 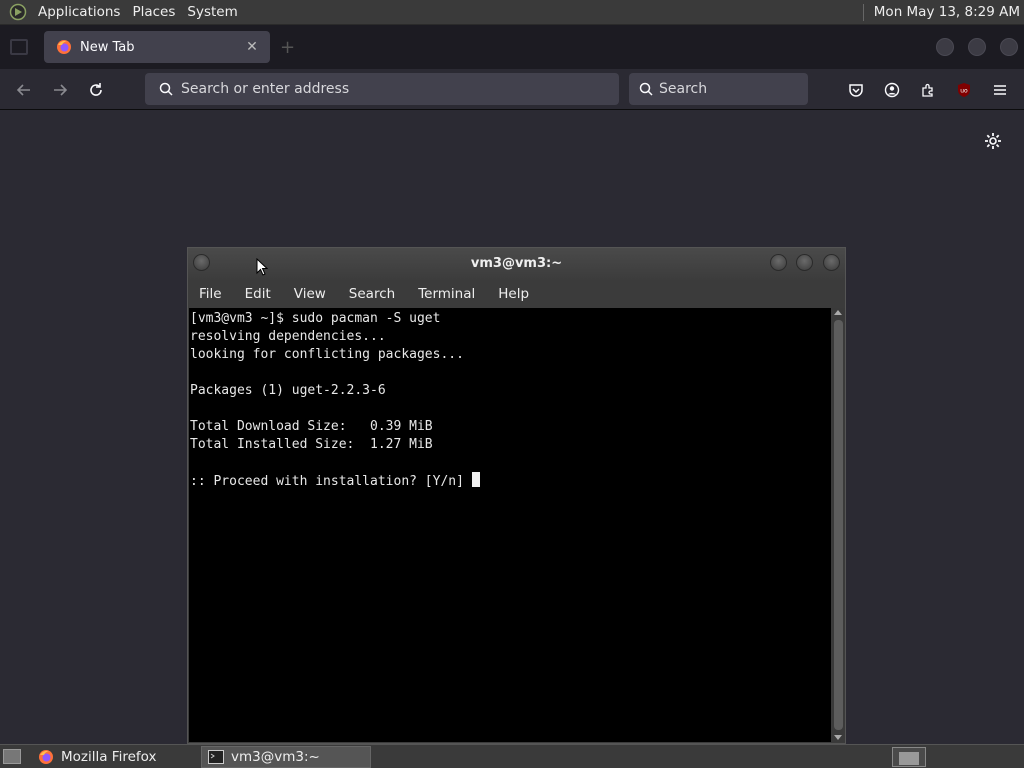 I want to click on menu-search: Search, so click(x=372, y=294).